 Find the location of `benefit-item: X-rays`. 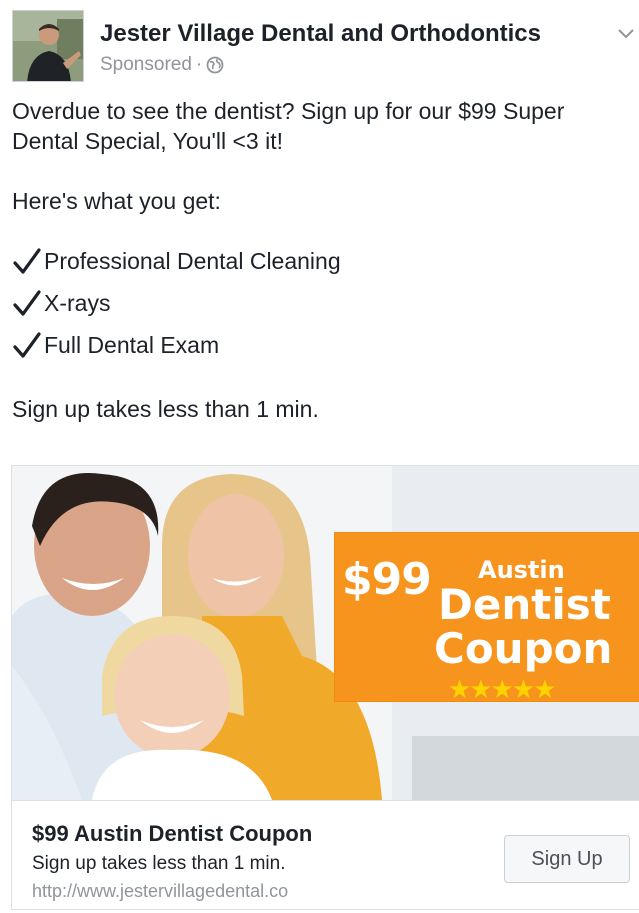

benefit-item: X-rays is located at coordinates (325, 303).